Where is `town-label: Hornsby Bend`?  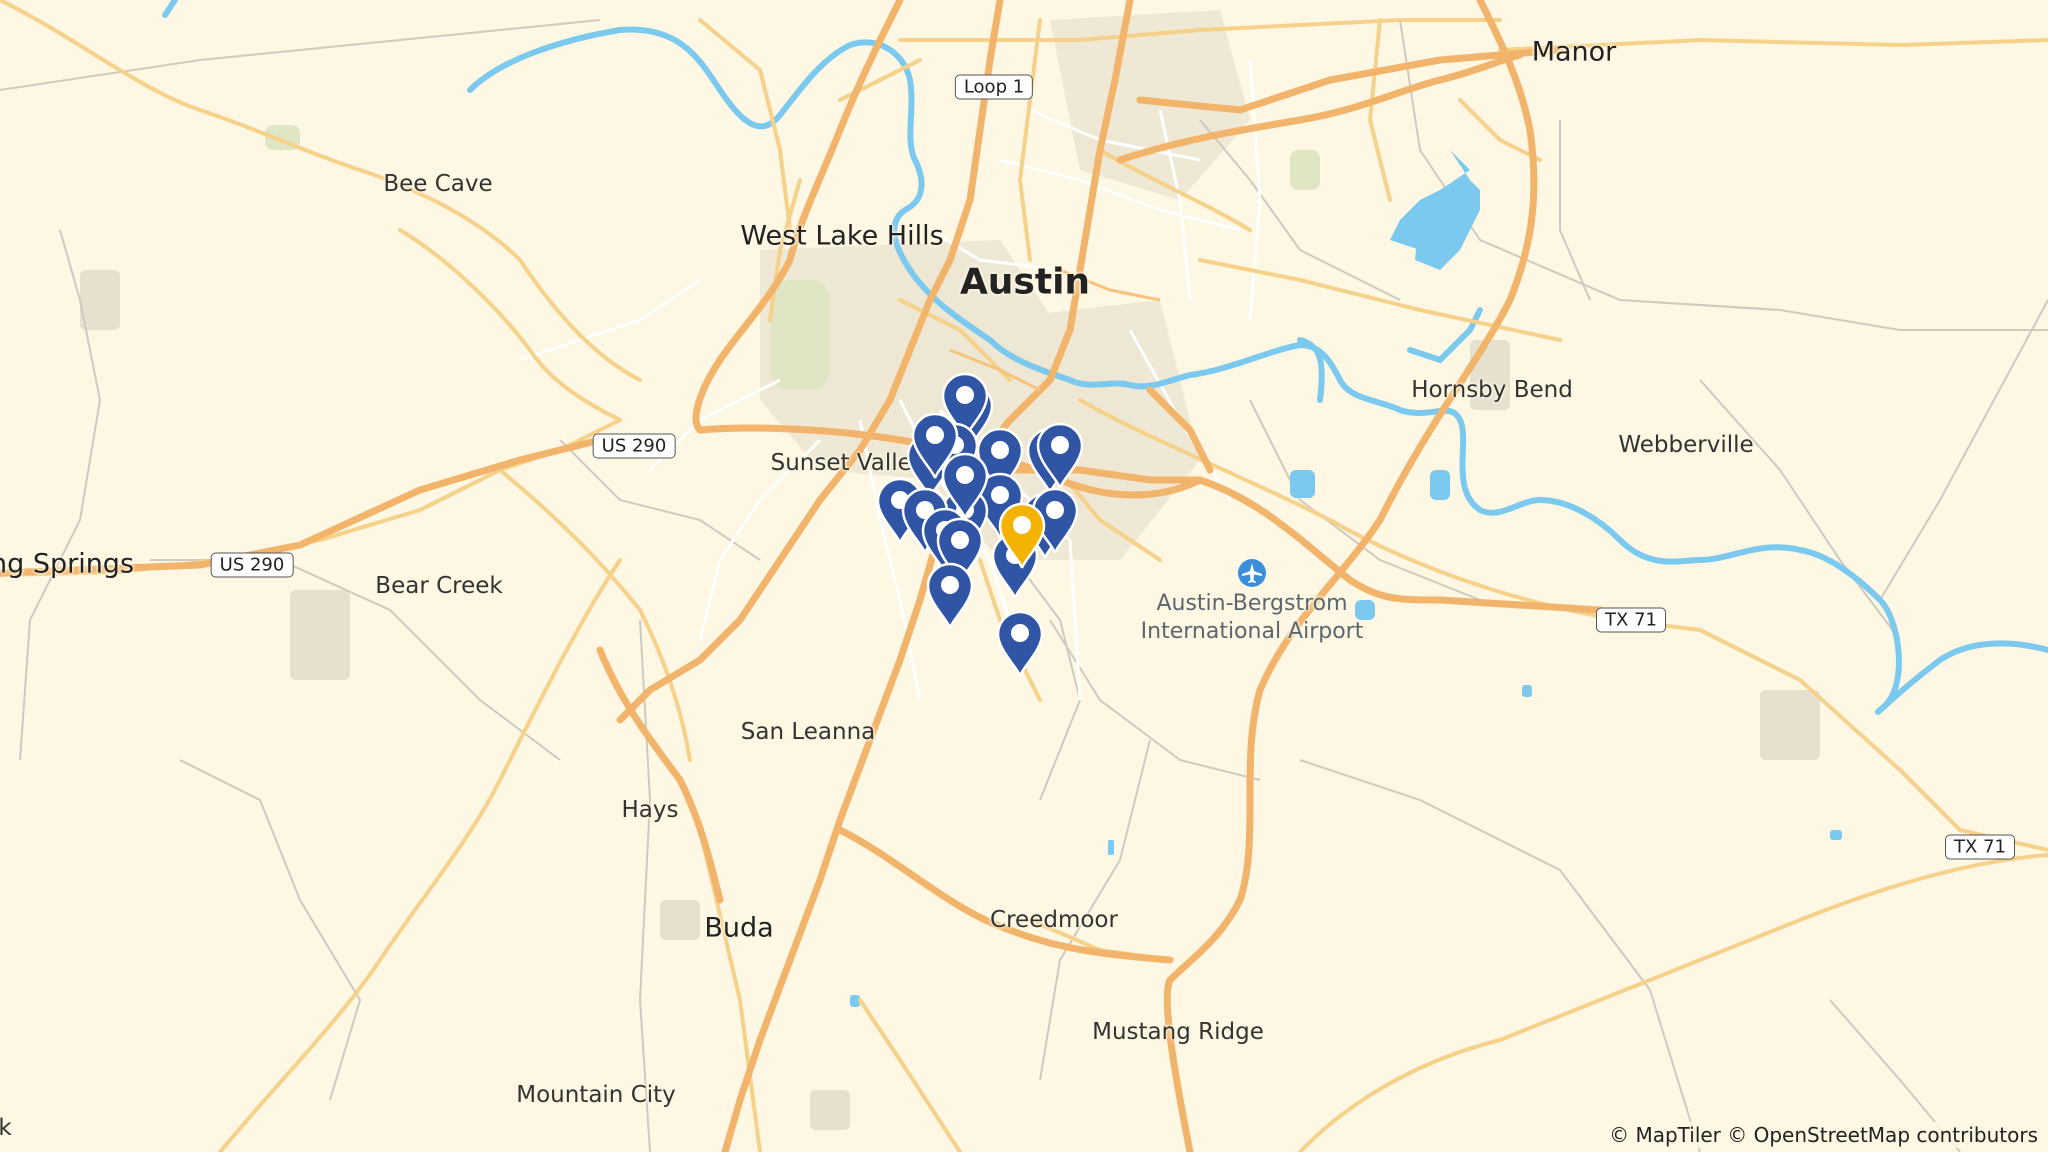 town-label: Hornsby Bend is located at coordinates (1492, 390).